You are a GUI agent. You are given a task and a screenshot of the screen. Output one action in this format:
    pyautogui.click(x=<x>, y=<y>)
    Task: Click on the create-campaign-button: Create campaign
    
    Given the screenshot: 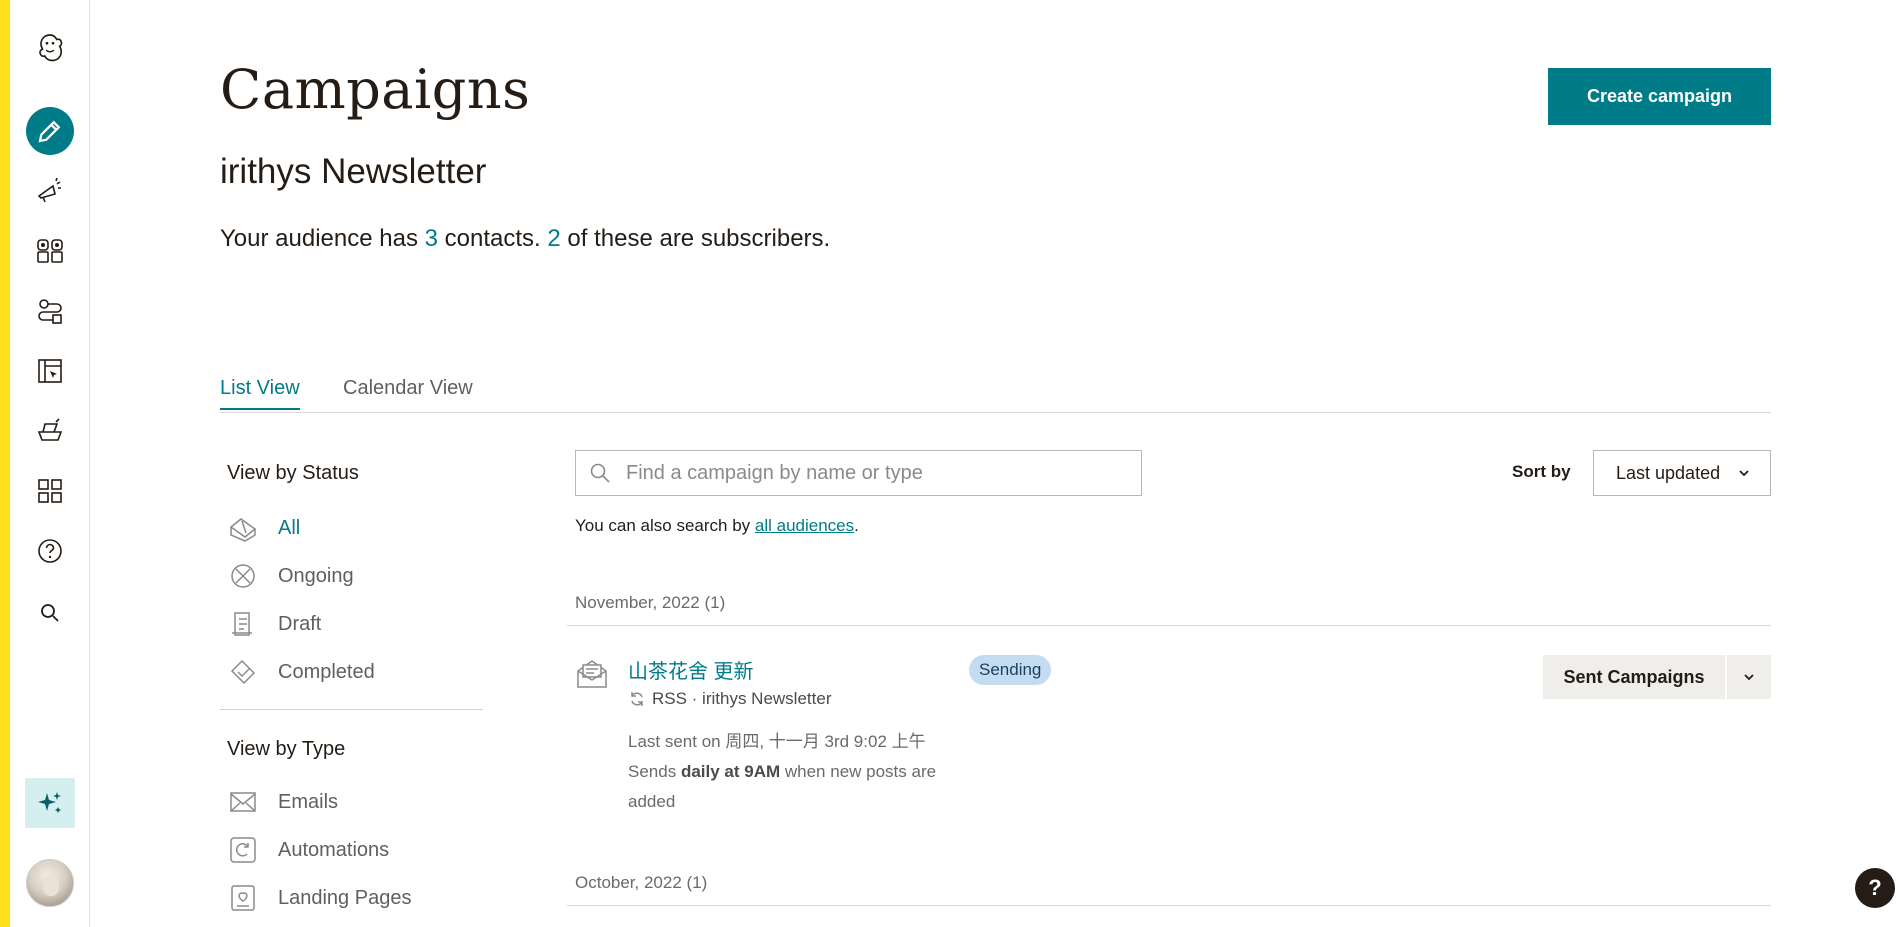 What is the action you would take?
    pyautogui.click(x=1659, y=96)
    